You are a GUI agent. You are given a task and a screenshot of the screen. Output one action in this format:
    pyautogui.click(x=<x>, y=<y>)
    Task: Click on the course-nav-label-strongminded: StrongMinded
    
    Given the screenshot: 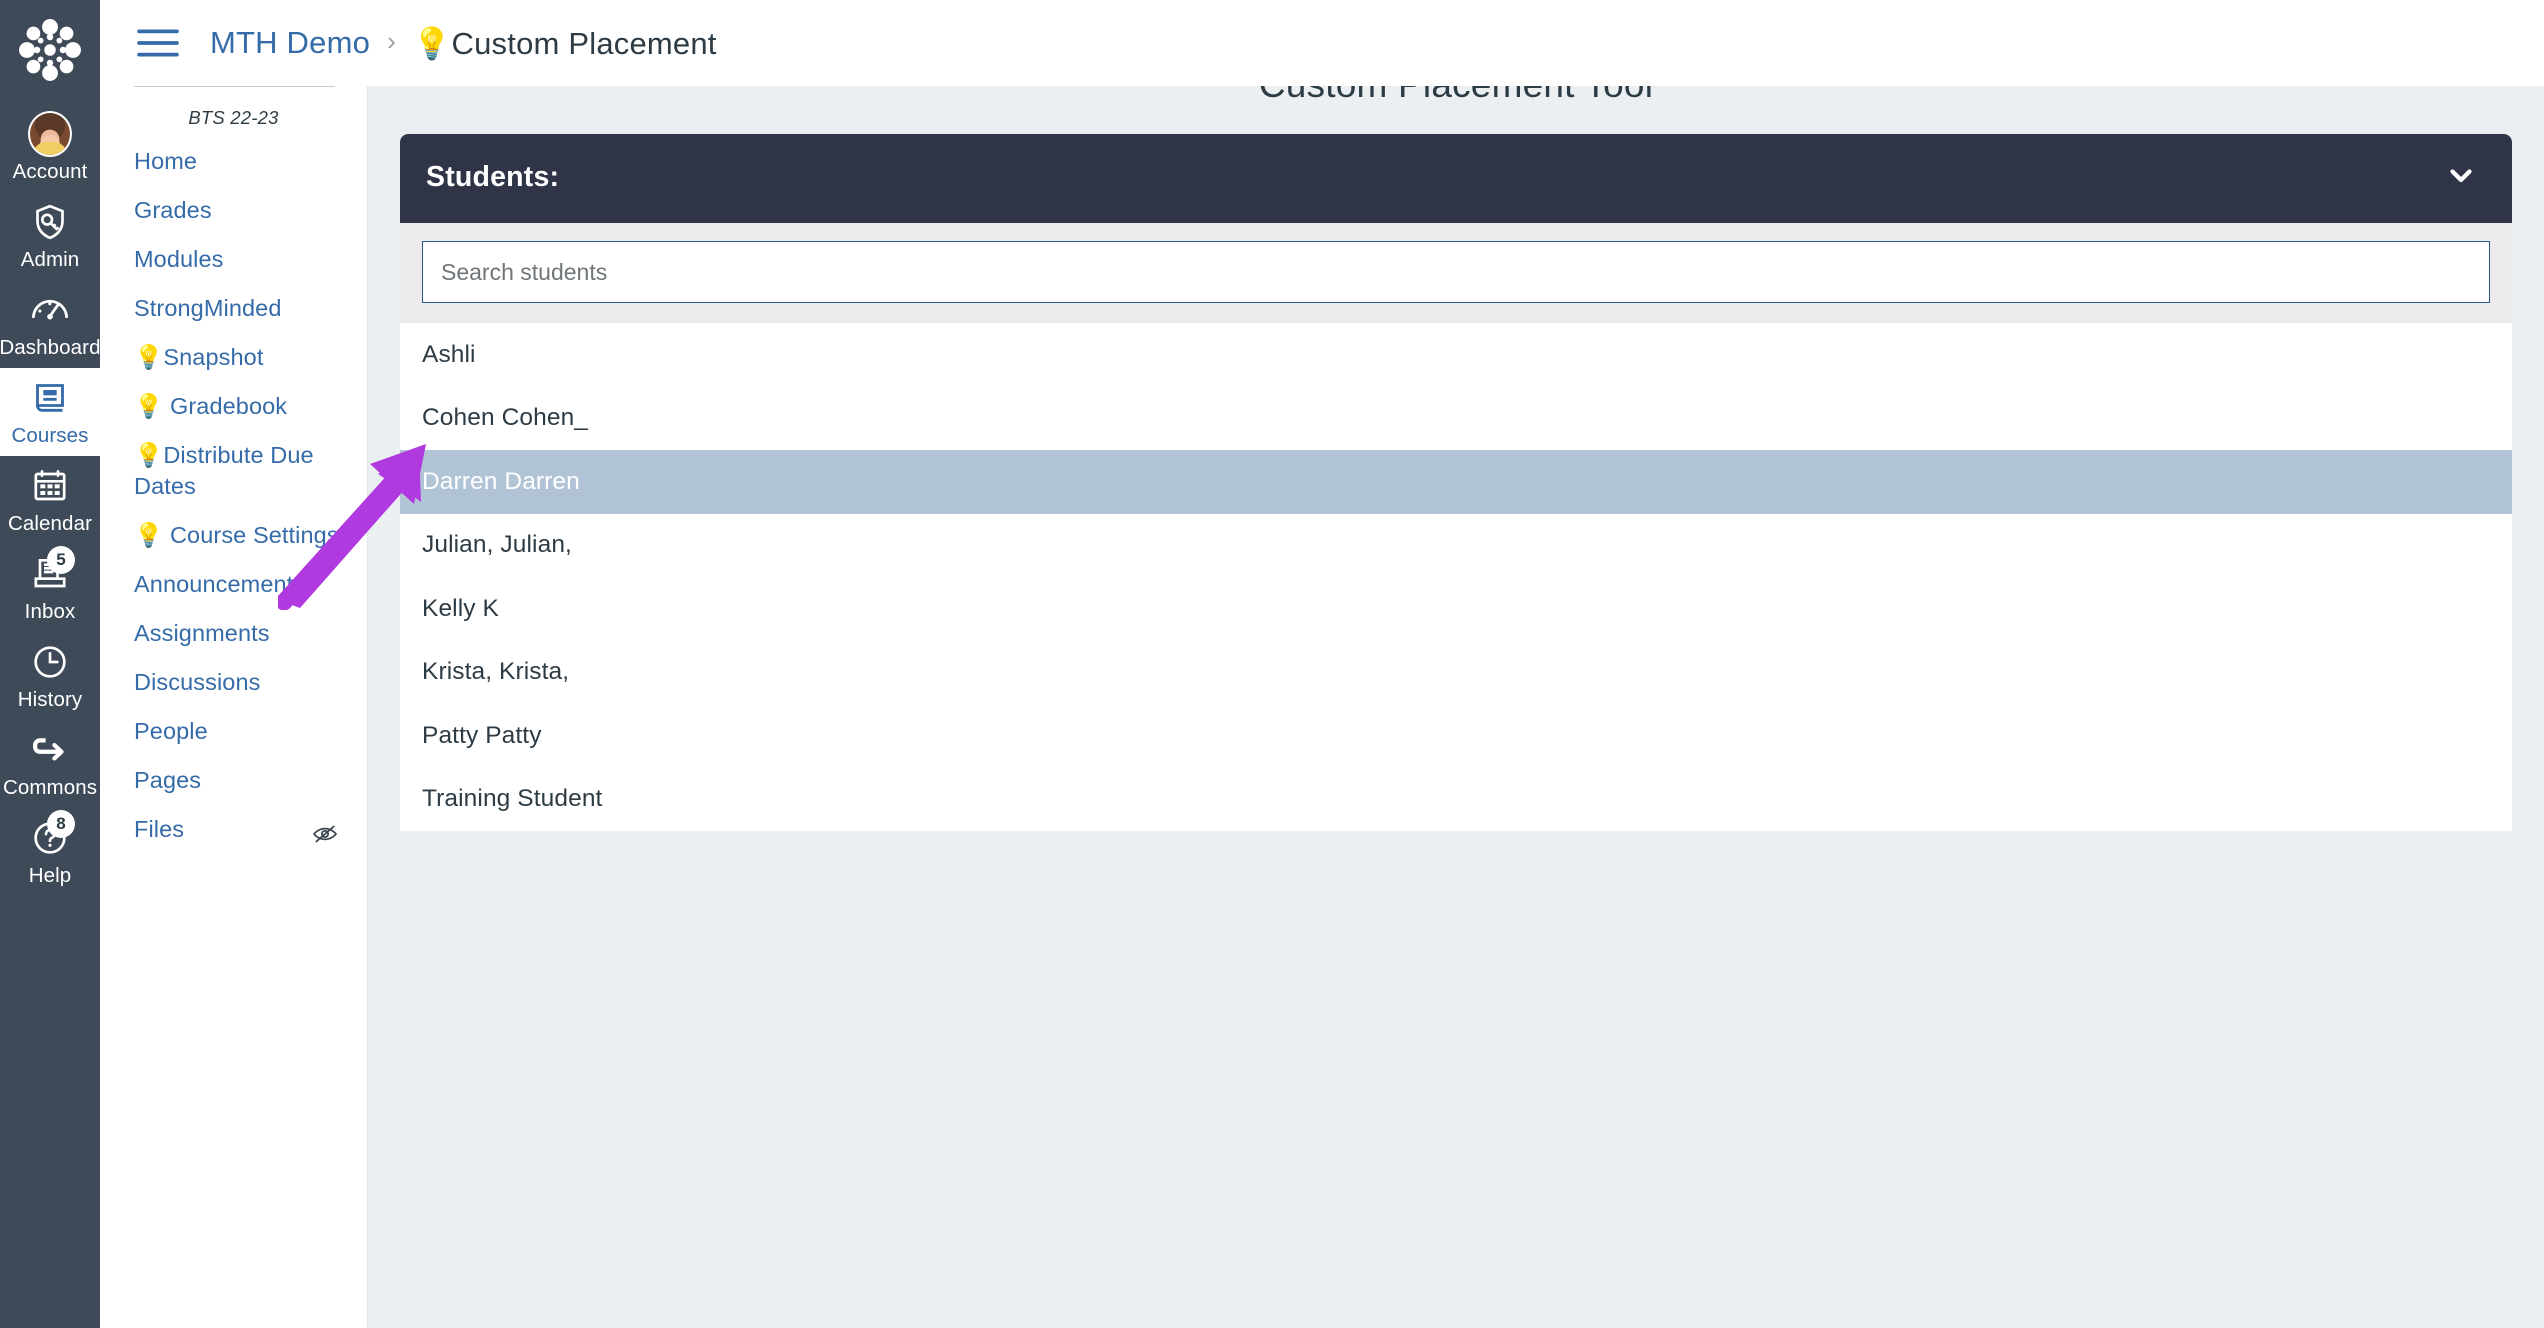 What is the action you would take?
    pyautogui.click(x=208, y=308)
    